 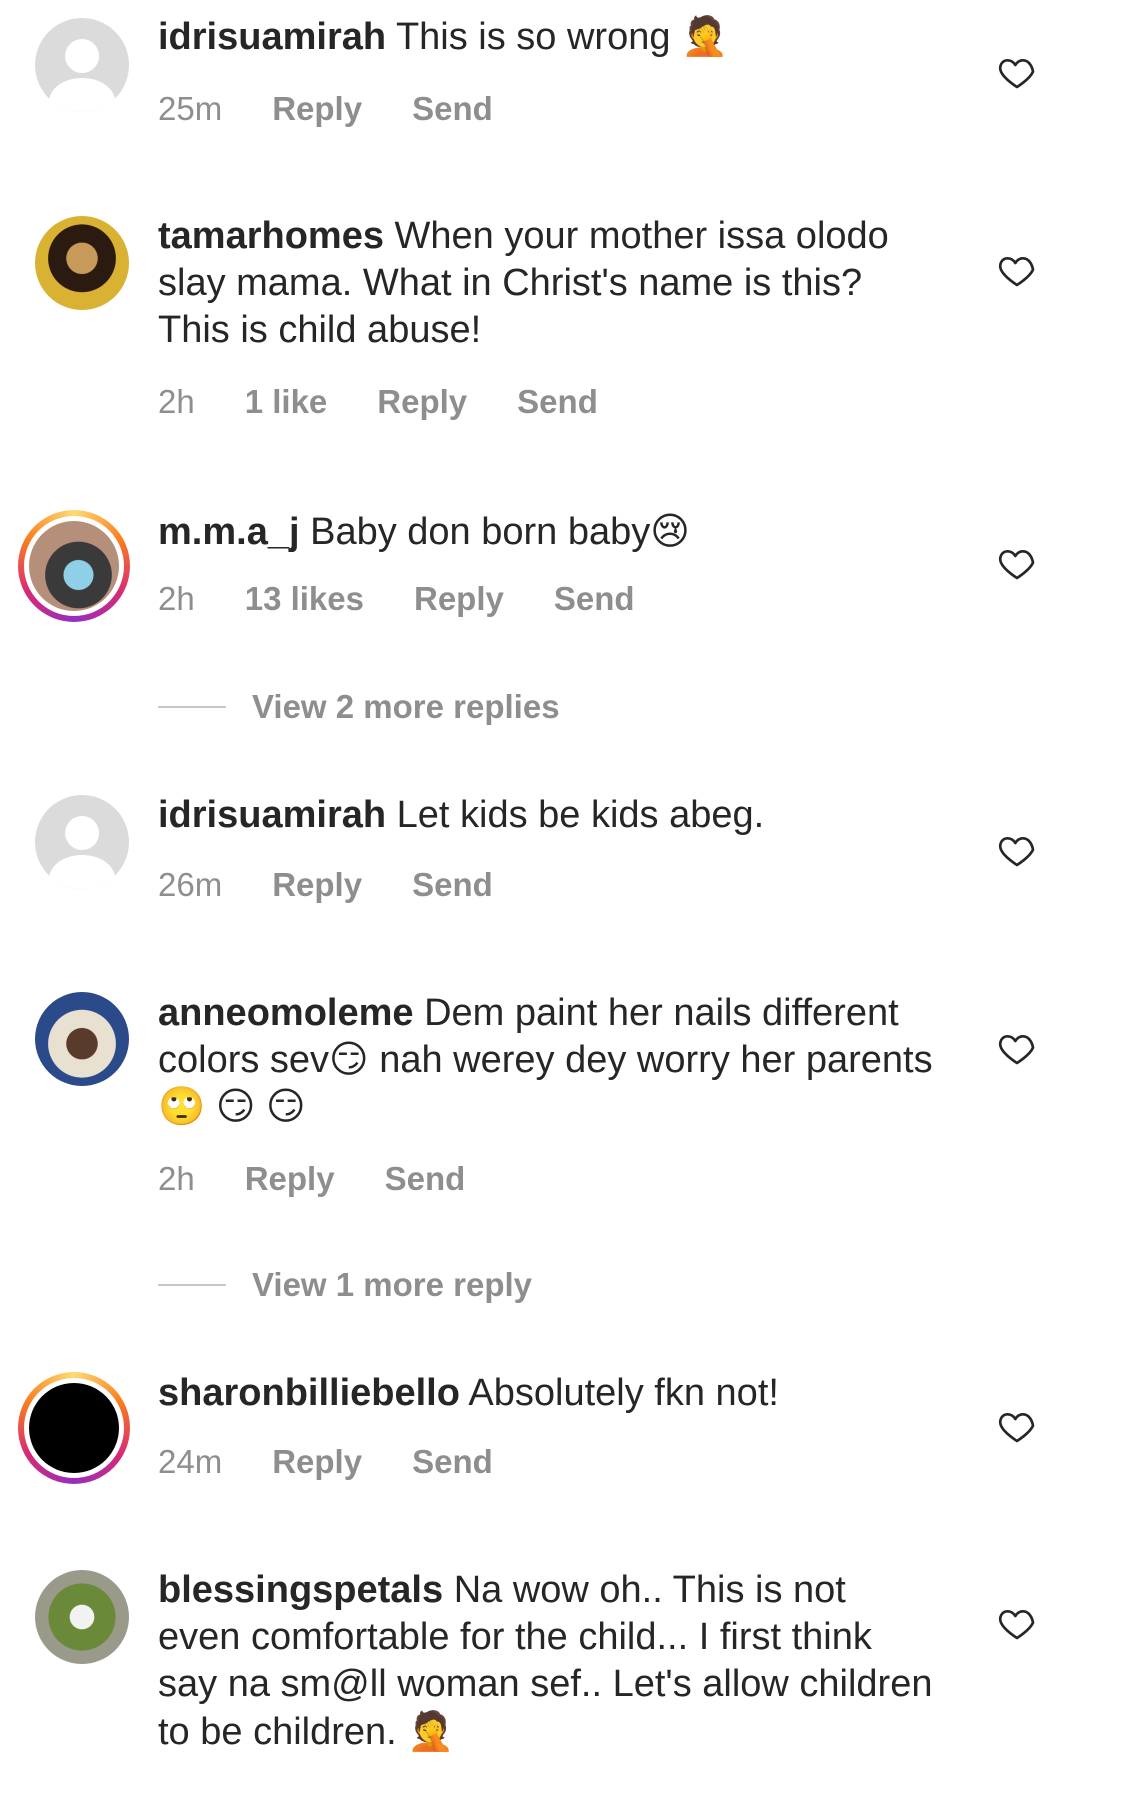 I want to click on comment-username: sharonbilliebello, so click(x=309, y=1393).